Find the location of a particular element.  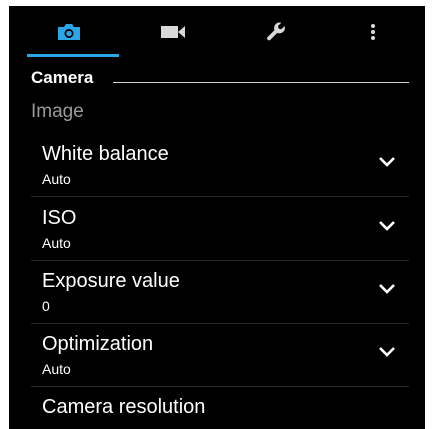

video-camera-icon is located at coordinates (173, 32).